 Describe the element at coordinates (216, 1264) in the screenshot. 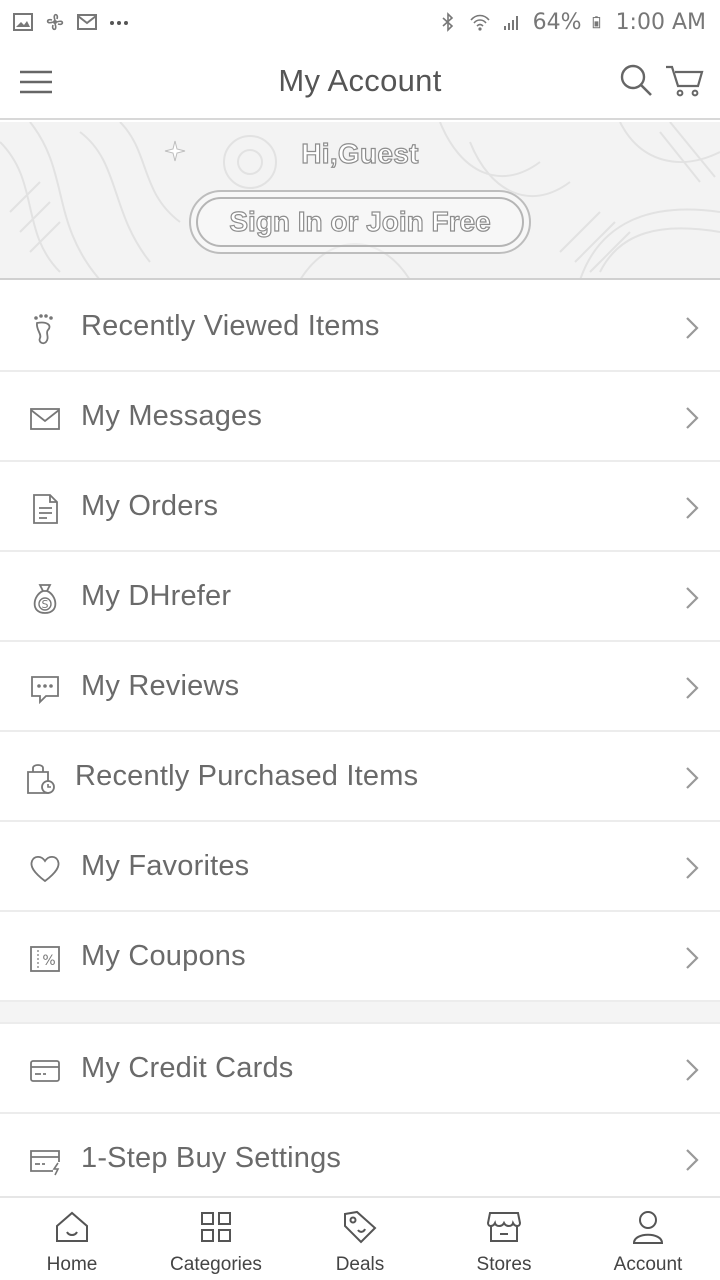

I see `nav-label: Categories` at that location.